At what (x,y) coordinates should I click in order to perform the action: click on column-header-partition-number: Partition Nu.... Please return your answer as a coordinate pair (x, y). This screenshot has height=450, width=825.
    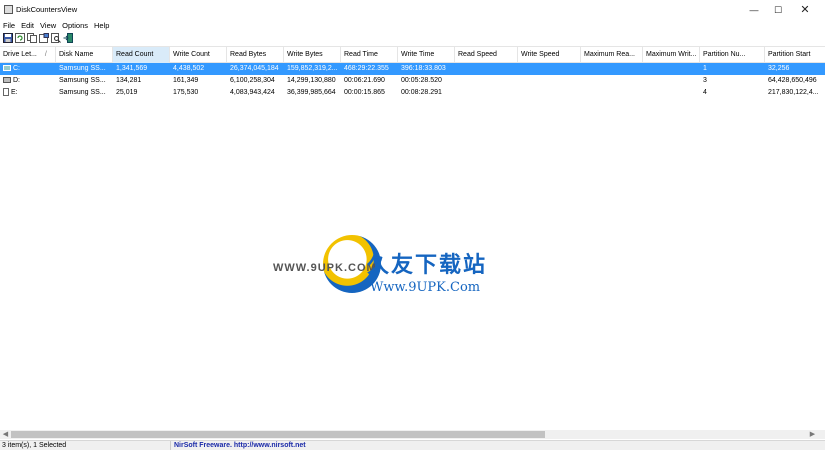
    Looking at the image, I should click on (732, 55).